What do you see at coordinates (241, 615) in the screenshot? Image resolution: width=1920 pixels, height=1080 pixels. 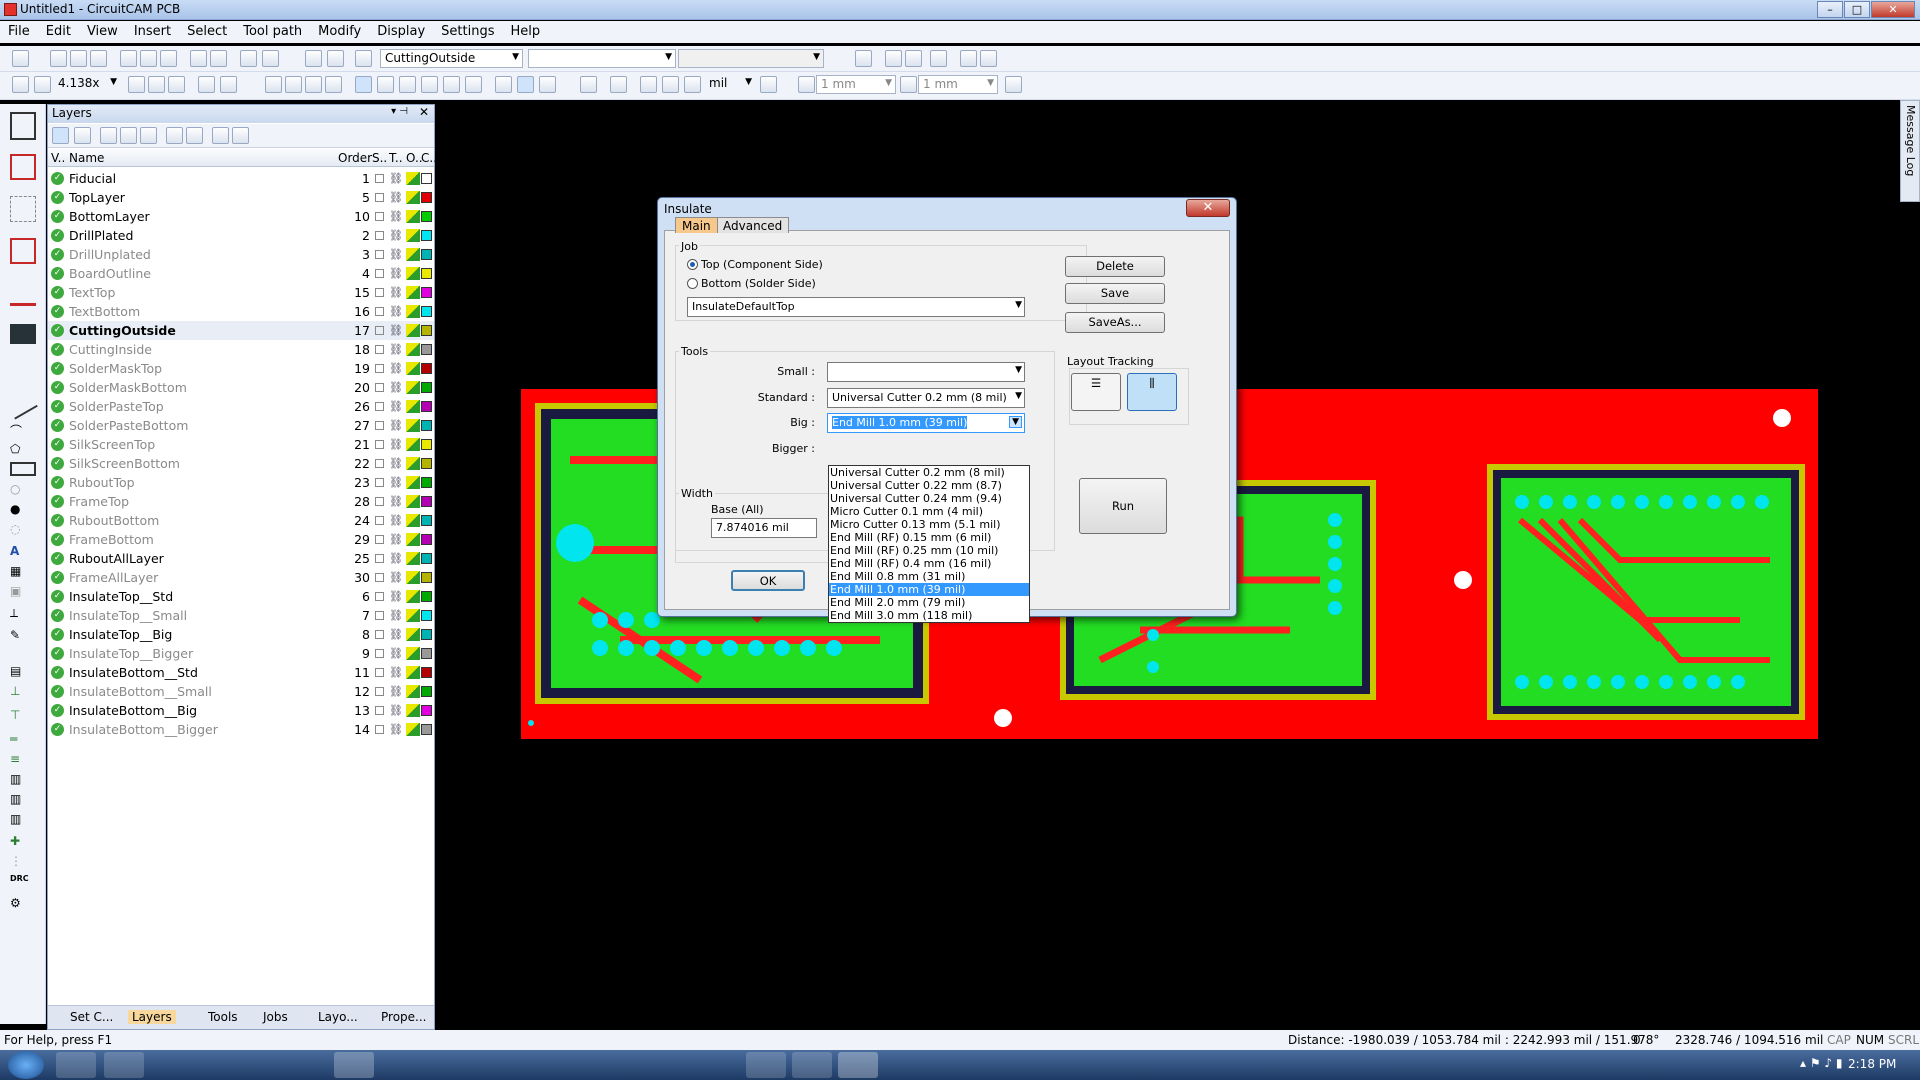 I see `layer-row: ✓ InsulateTop__Small 7 ⛓` at bounding box center [241, 615].